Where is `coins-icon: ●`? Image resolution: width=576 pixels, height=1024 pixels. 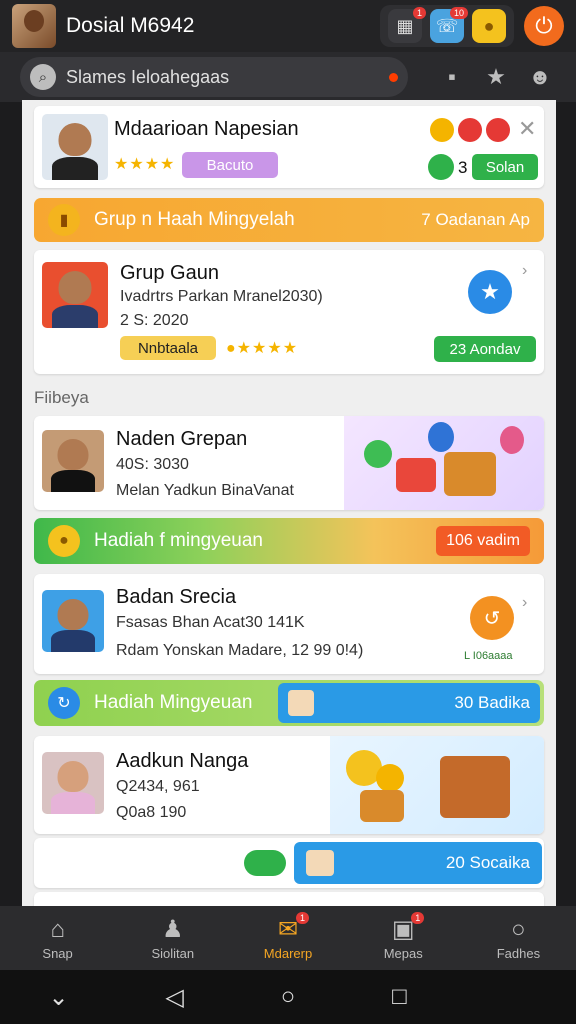 coins-icon: ● is located at coordinates (489, 26).